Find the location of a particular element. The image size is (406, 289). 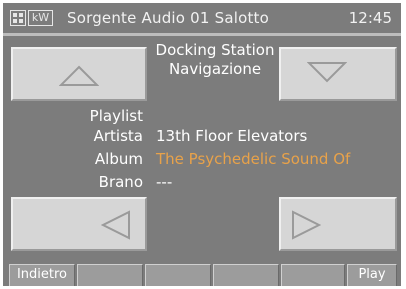

triangle-down-icon is located at coordinates (327, 72).